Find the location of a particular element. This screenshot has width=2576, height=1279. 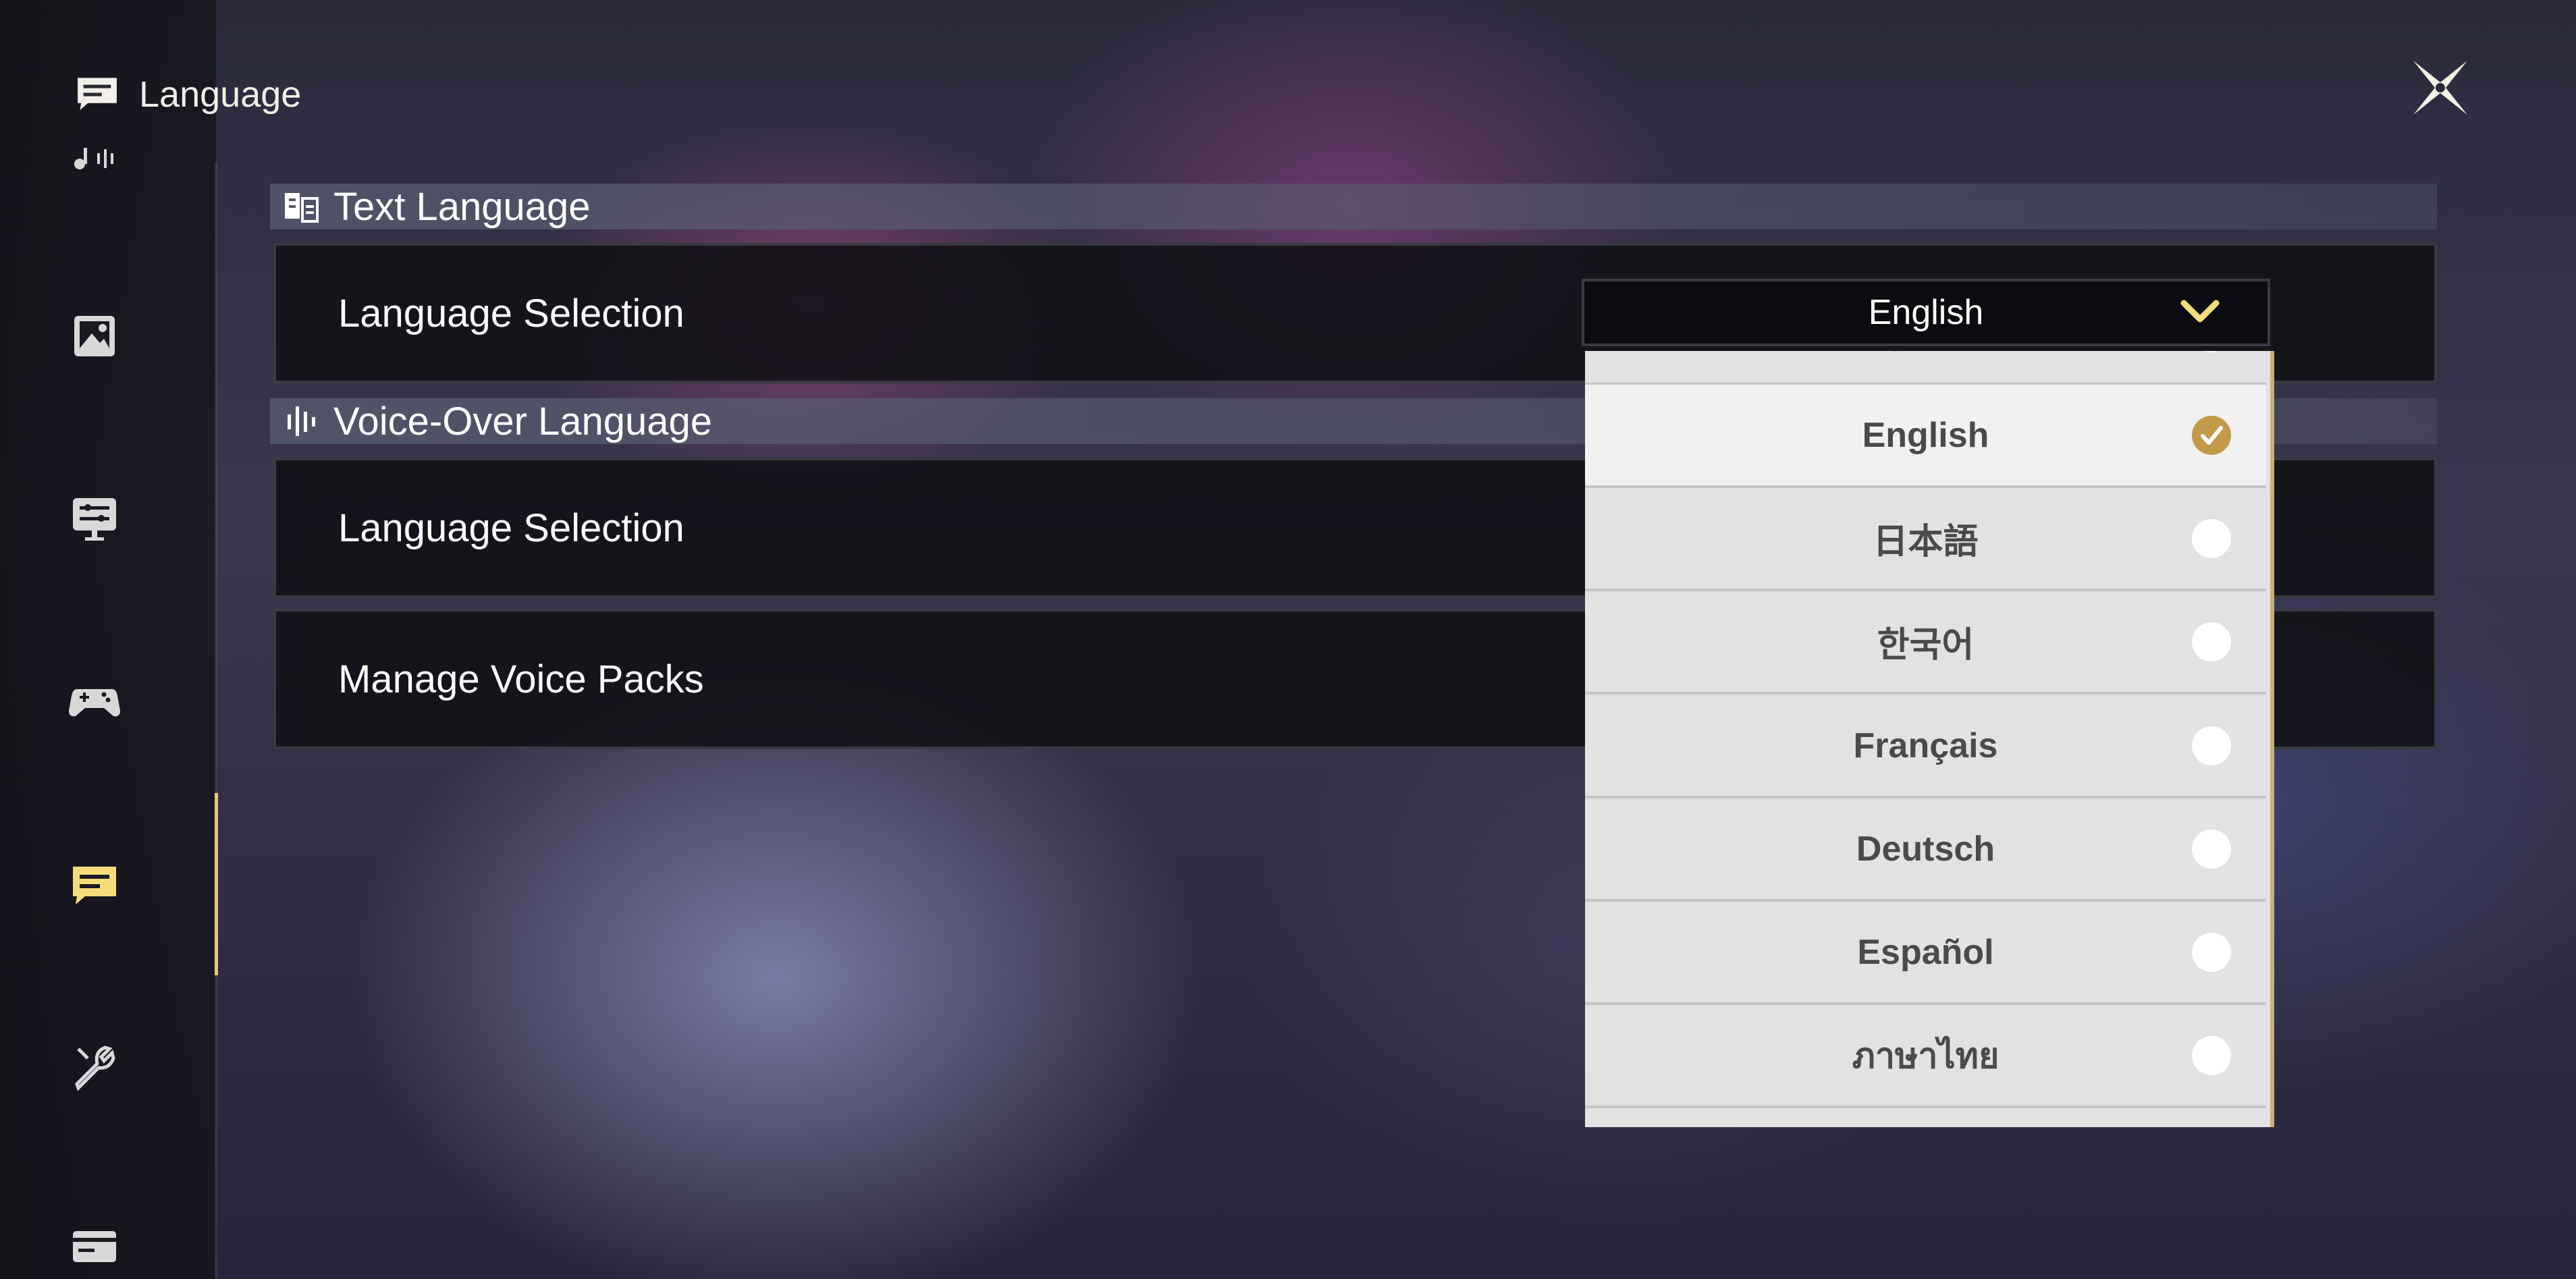

language-dropdown: English is located at coordinates (1926, 312).